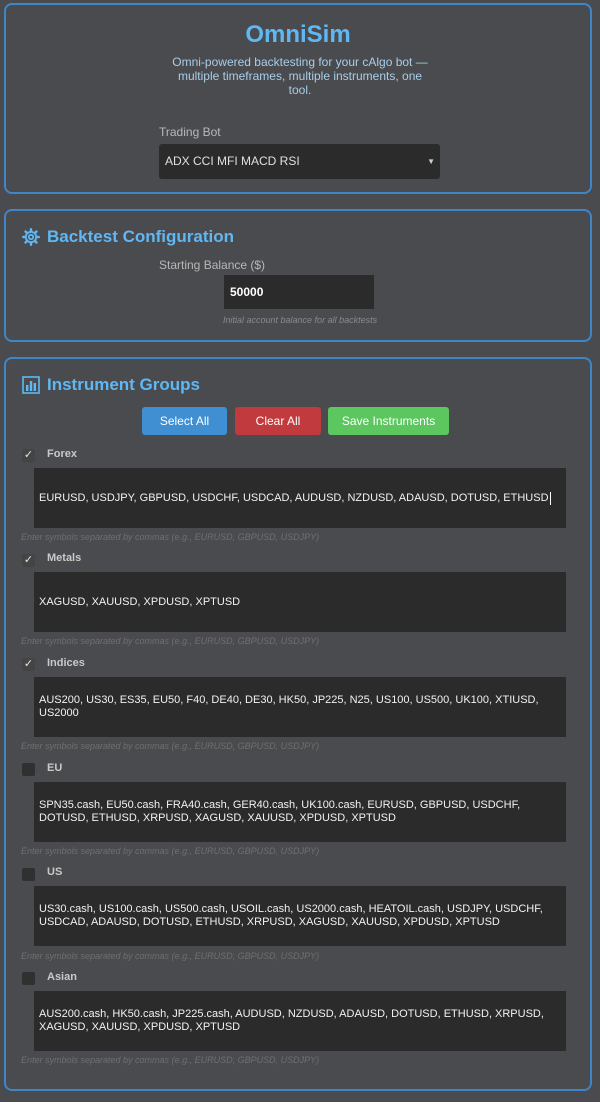 The image size is (600, 1102). I want to click on trading-bot-label: Trading Bot, so click(190, 132).